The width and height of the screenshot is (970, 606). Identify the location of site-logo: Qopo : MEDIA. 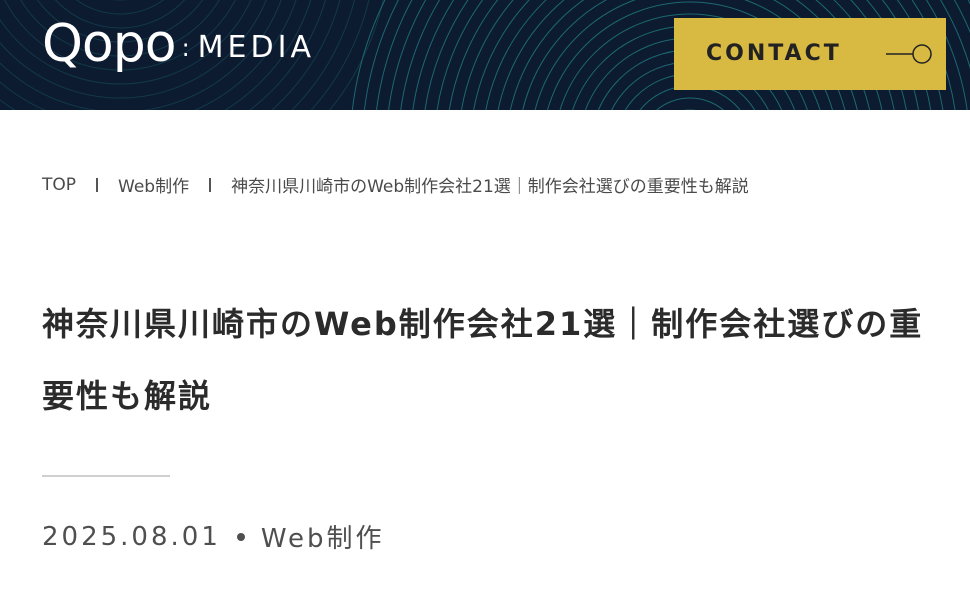
(178, 44).